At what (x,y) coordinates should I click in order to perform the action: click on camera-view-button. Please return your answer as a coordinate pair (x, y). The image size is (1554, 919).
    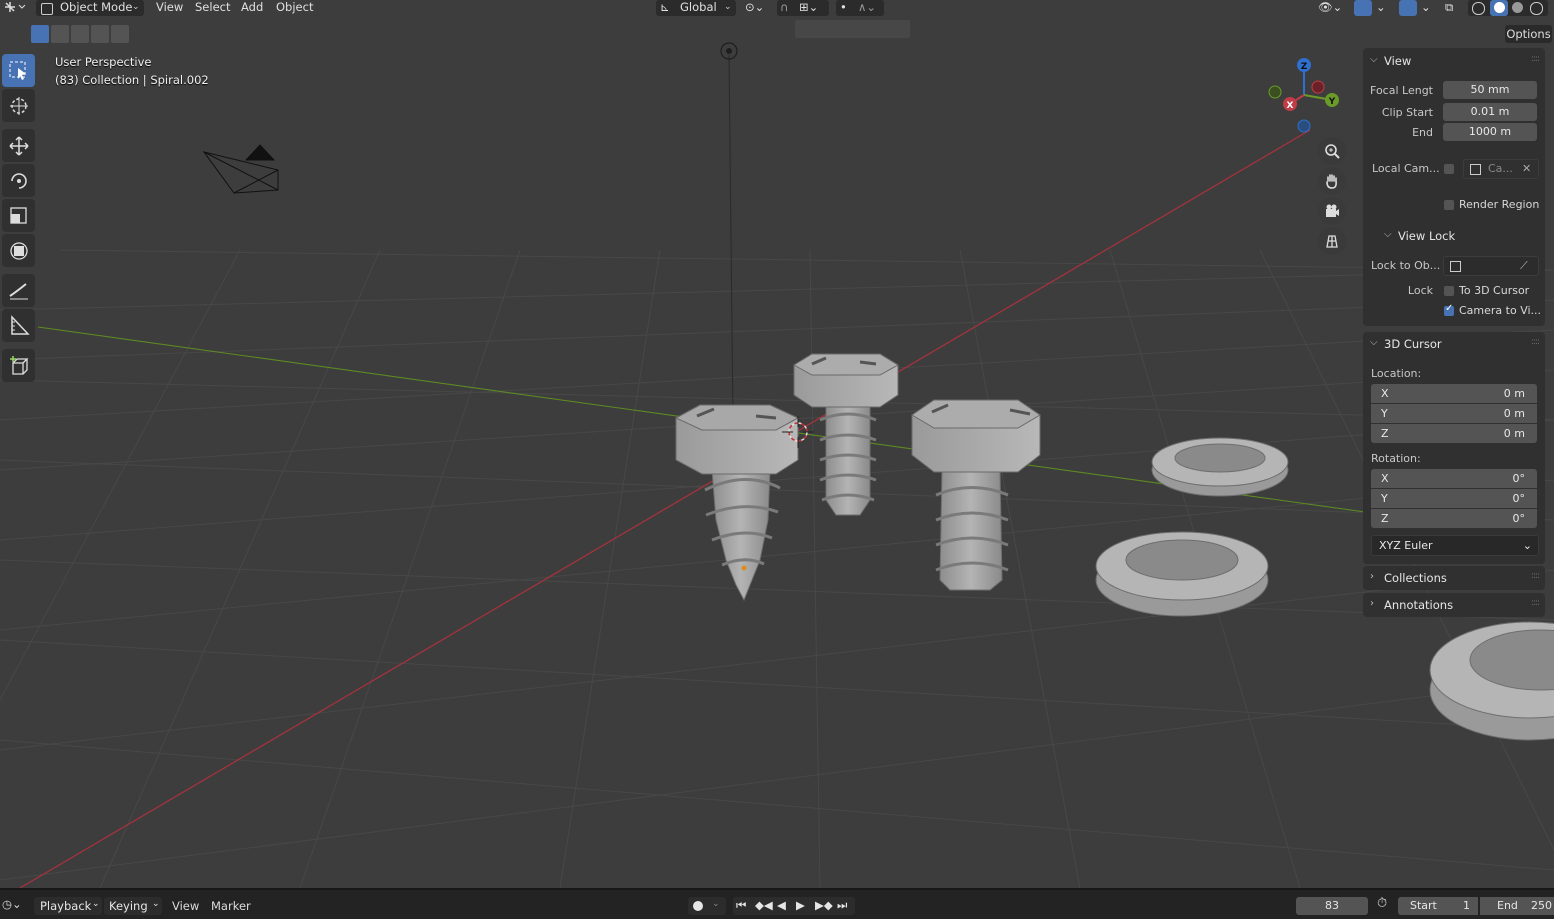
    Looking at the image, I should click on (1332, 211).